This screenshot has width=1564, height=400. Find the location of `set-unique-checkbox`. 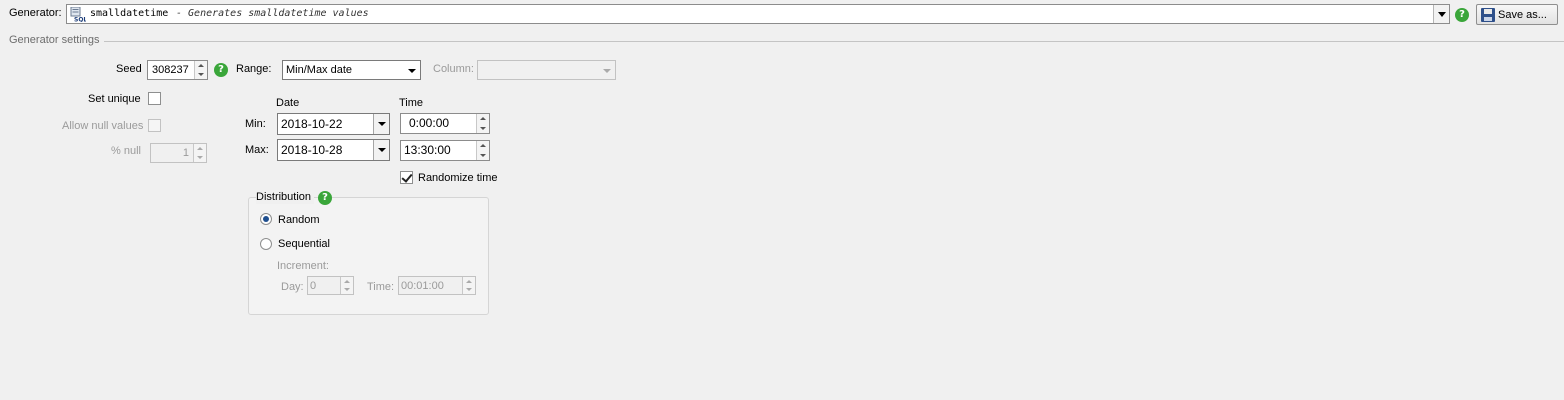

set-unique-checkbox is located at coordinates (154, 98).